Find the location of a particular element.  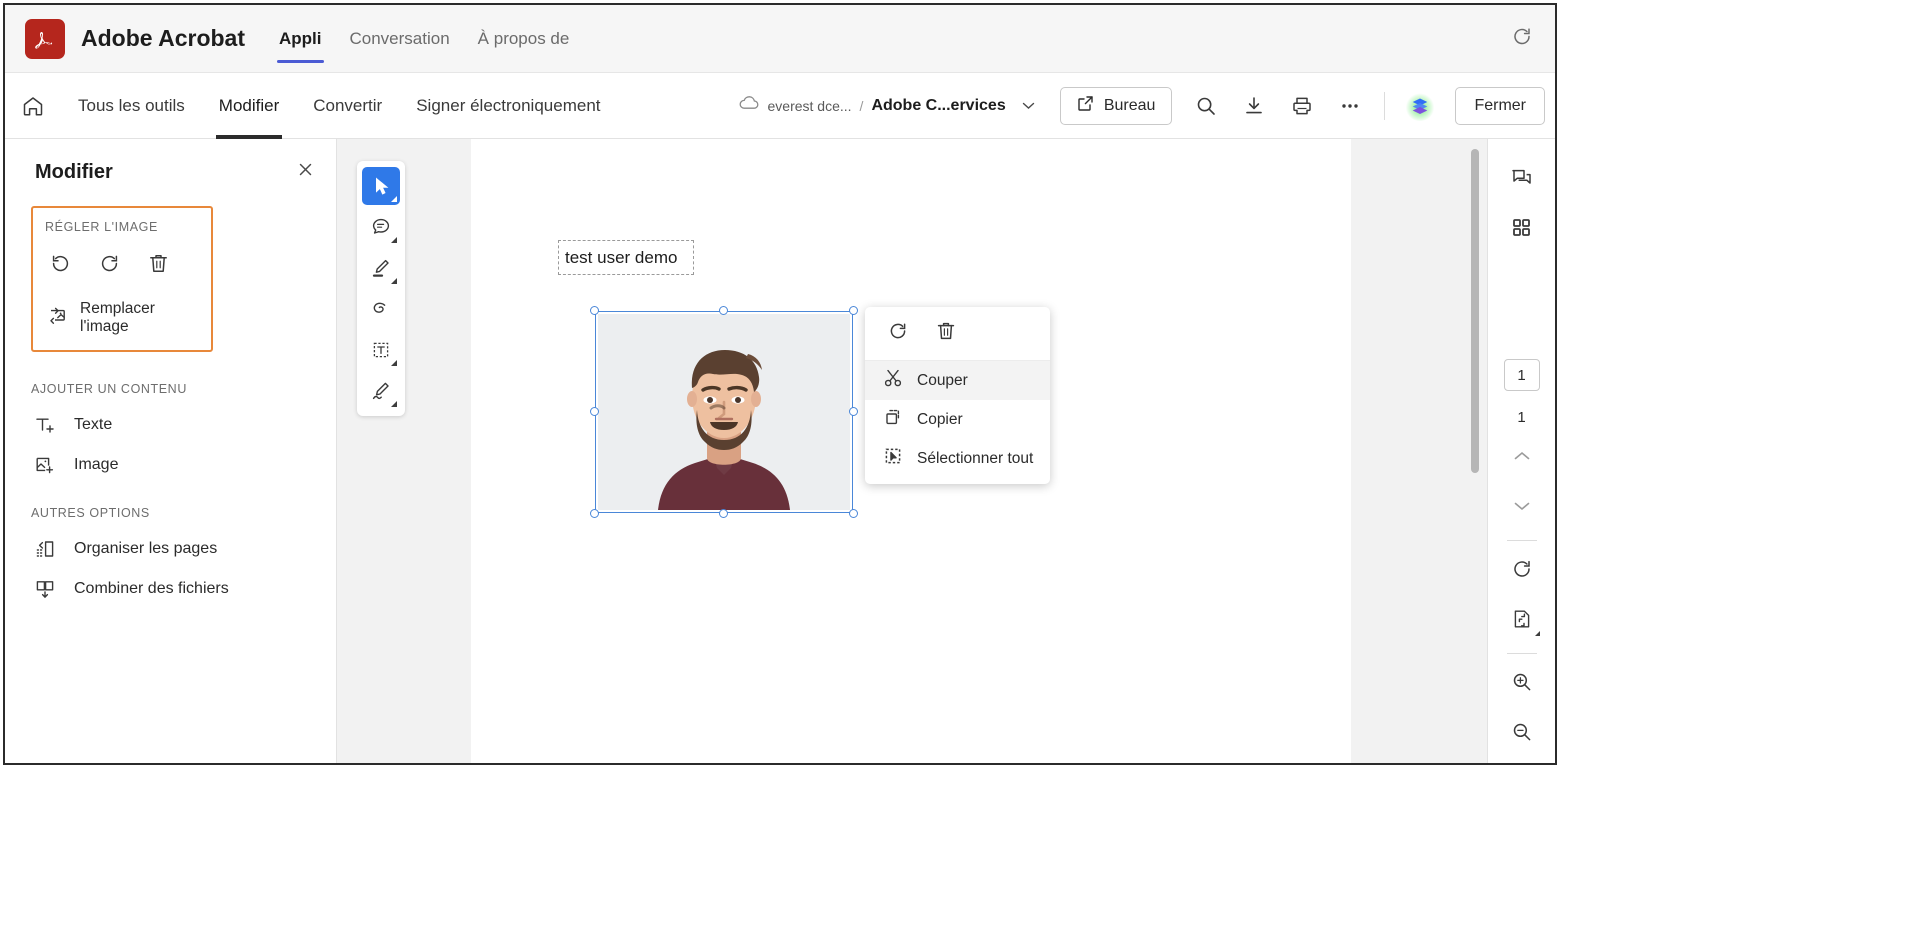

context-menu-item-select-all: Sélectionner tout is located at coordinates (957, 458).